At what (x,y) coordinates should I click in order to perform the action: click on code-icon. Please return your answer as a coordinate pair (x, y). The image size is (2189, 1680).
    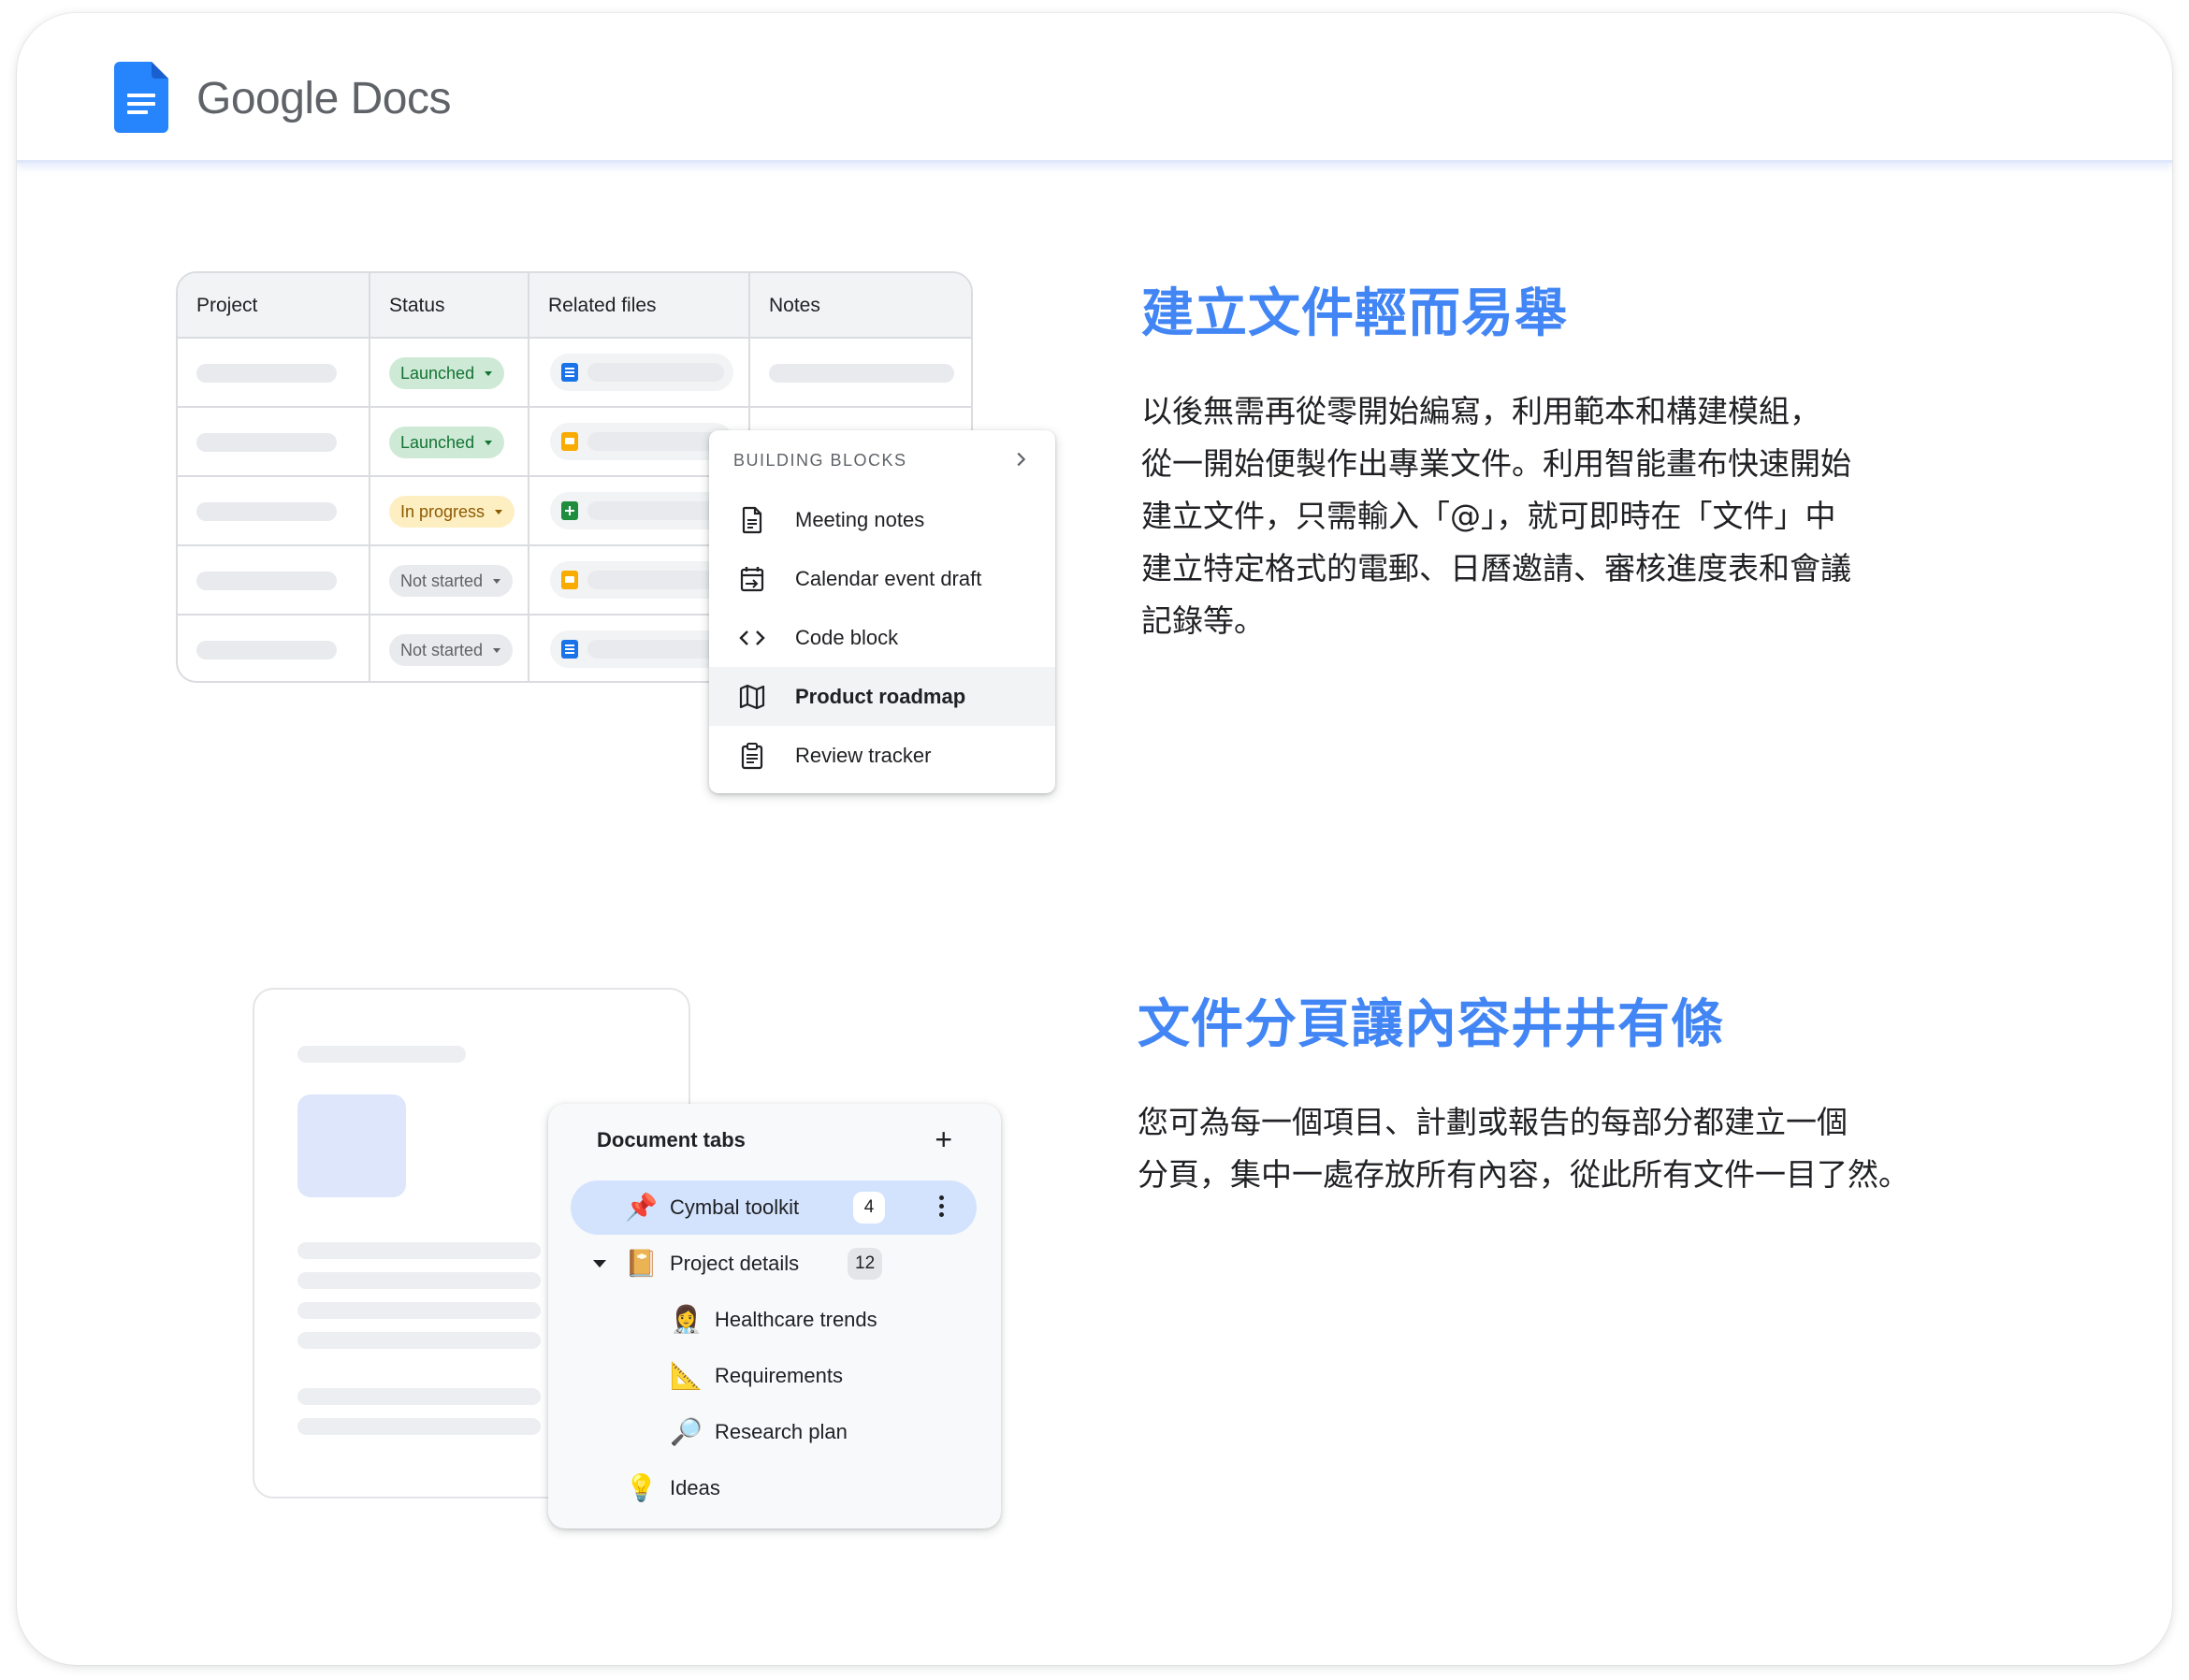
    Looking at the image, I should click on (752, 637).